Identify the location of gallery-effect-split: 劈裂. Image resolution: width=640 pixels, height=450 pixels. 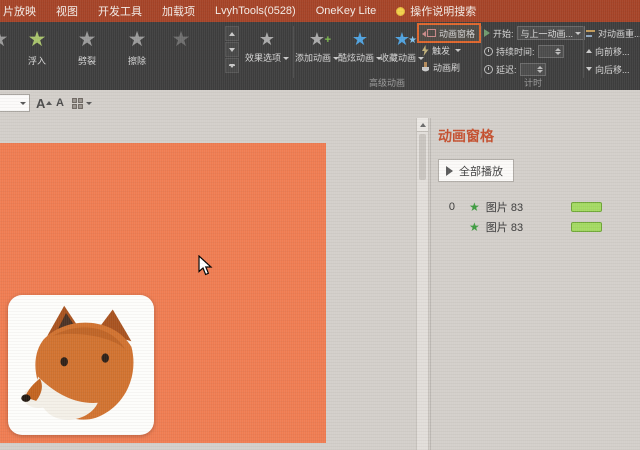
(87, 51).